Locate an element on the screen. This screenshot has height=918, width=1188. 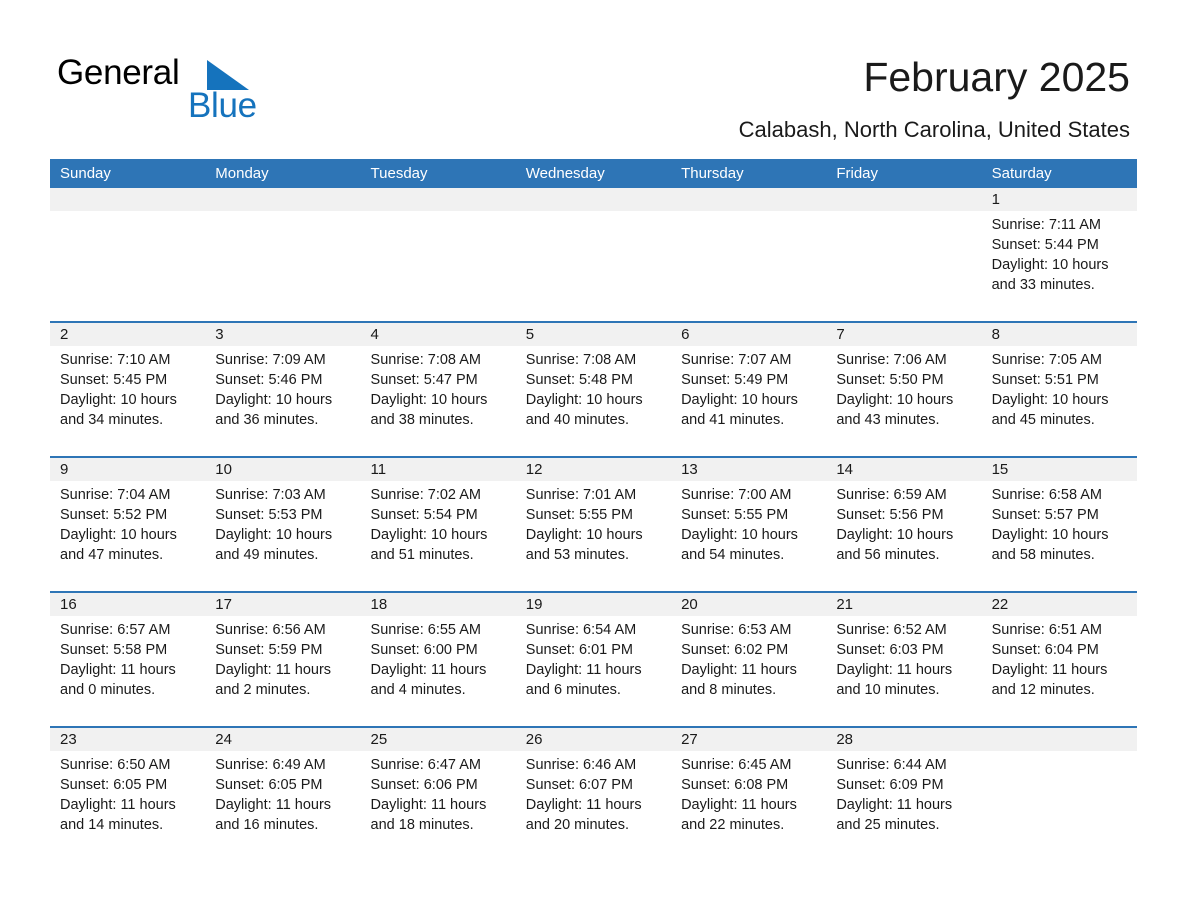
day-number: 19 is located at coordinates (593, 604).